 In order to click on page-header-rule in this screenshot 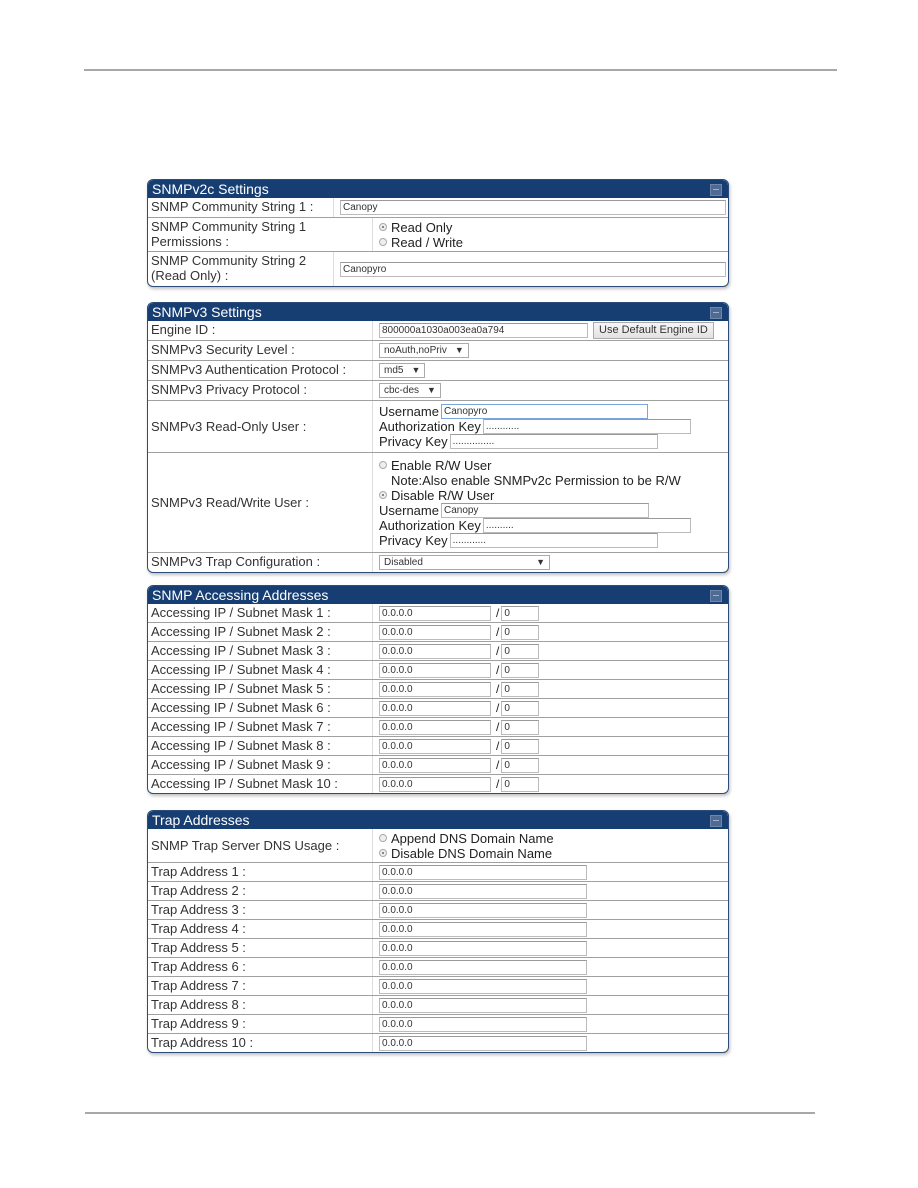, I will do `click(460, 70)`.